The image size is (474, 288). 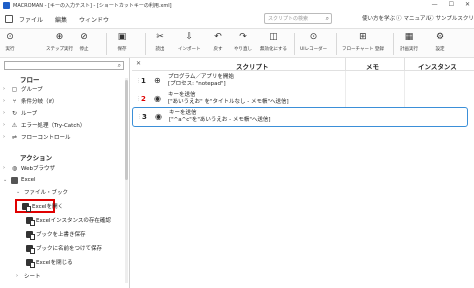 I want to click on redo-icon: ↷, so click(x=243, y=37).